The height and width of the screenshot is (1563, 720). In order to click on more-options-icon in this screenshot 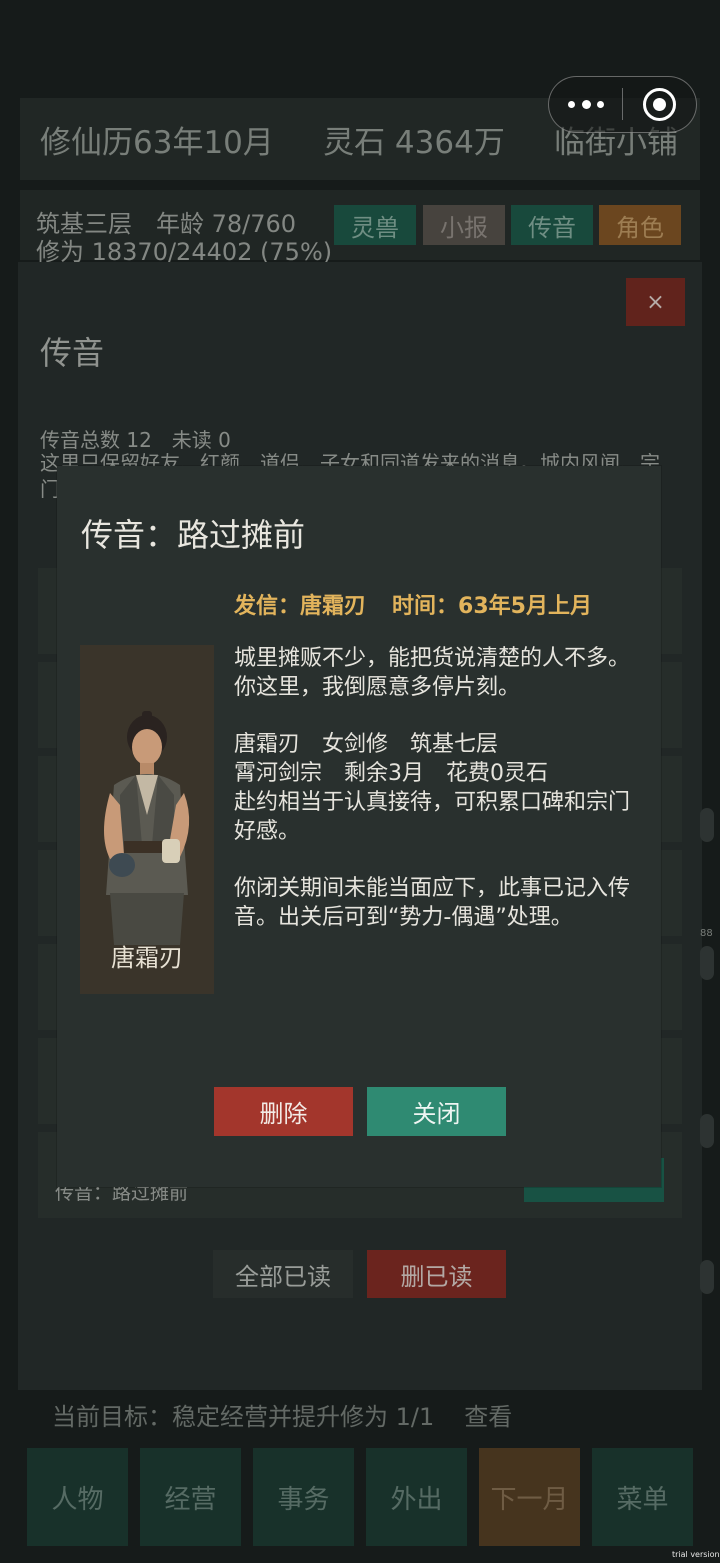, I will do `click(586, 104)`.